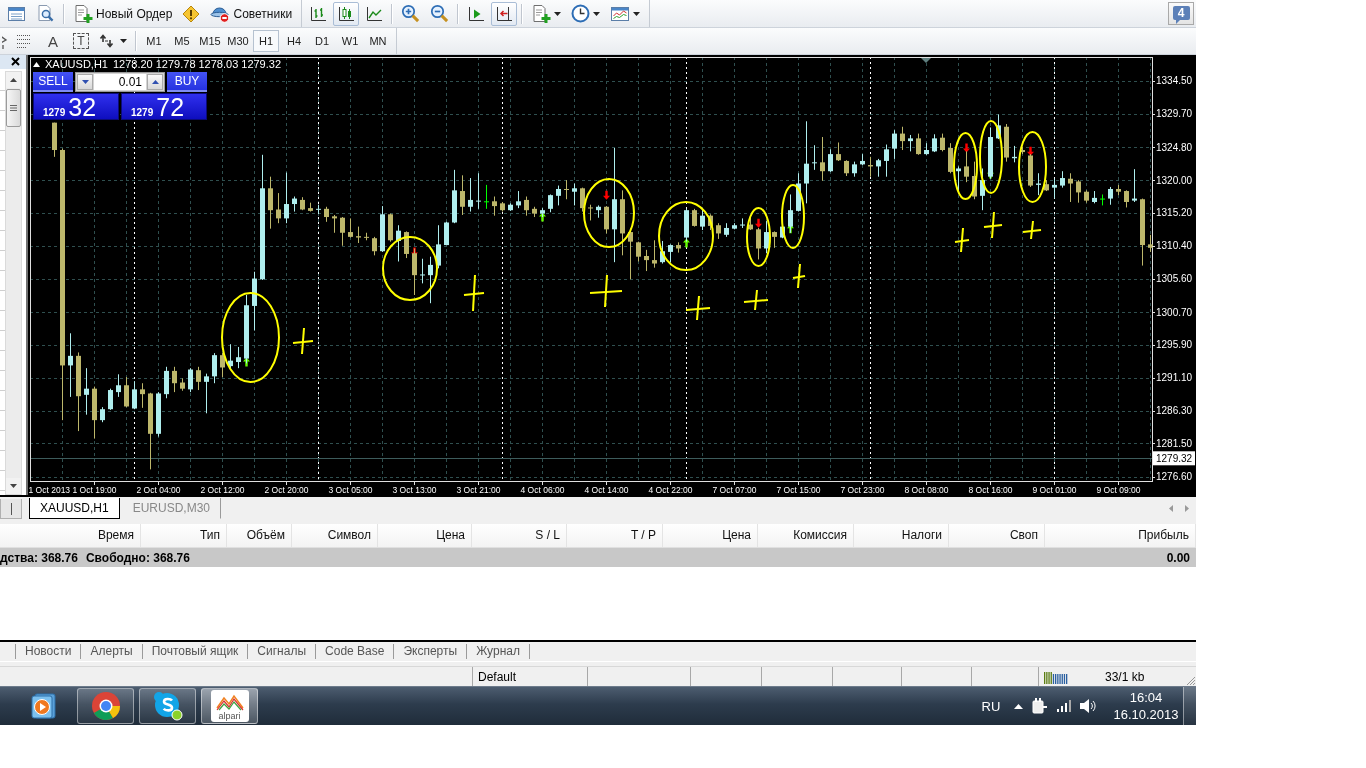  Describe the element at coordinates (53, 82) in the screenshot. I see `sell-button: SELL` at that location.